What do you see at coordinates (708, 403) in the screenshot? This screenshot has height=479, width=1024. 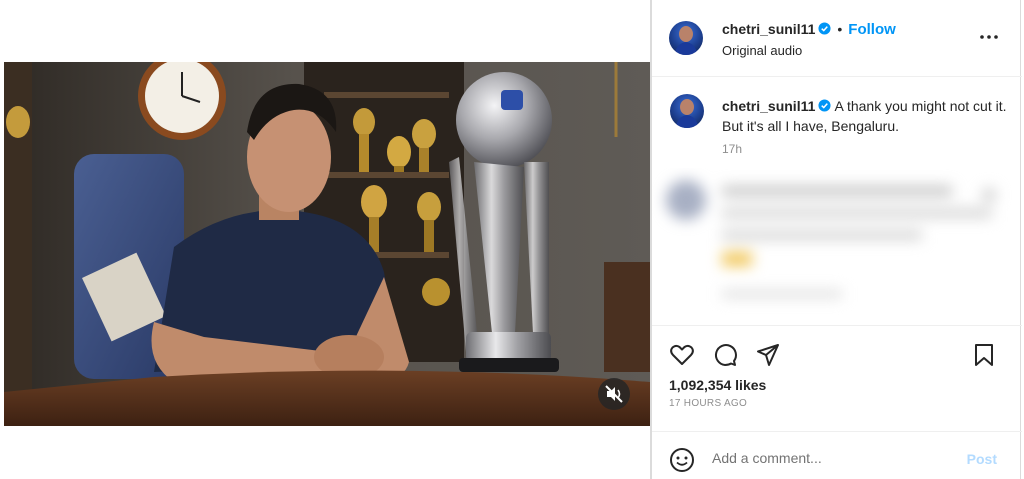 I see `post-timestamp: 17 HOURS AGO` at bounding box center [708, 403].